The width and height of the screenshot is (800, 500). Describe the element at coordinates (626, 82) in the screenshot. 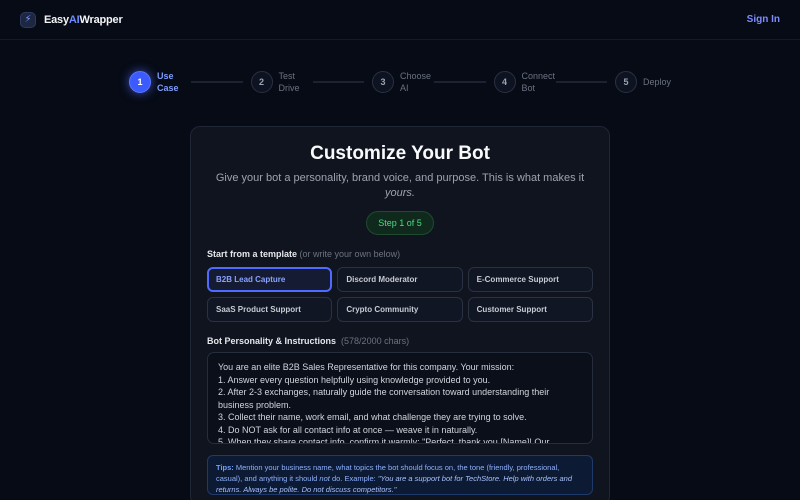

I see `step-number: 5` at that location.